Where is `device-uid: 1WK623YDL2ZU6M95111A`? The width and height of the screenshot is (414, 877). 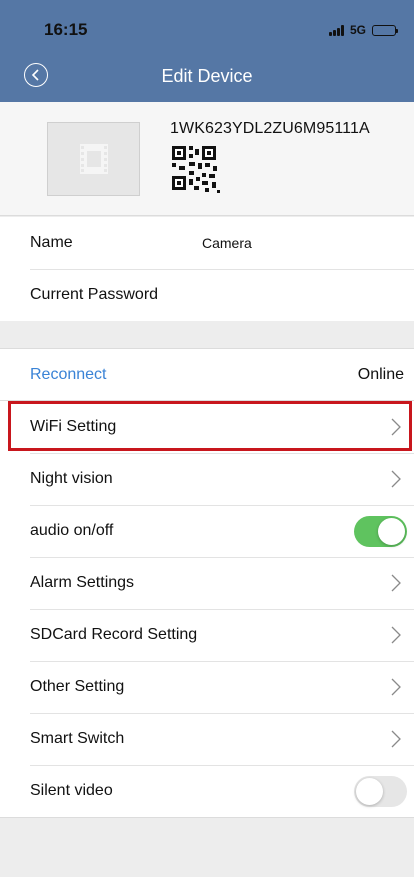 device-uid: 1WK623YDL2ZU6M95111A is located at coordinates (270, 128).